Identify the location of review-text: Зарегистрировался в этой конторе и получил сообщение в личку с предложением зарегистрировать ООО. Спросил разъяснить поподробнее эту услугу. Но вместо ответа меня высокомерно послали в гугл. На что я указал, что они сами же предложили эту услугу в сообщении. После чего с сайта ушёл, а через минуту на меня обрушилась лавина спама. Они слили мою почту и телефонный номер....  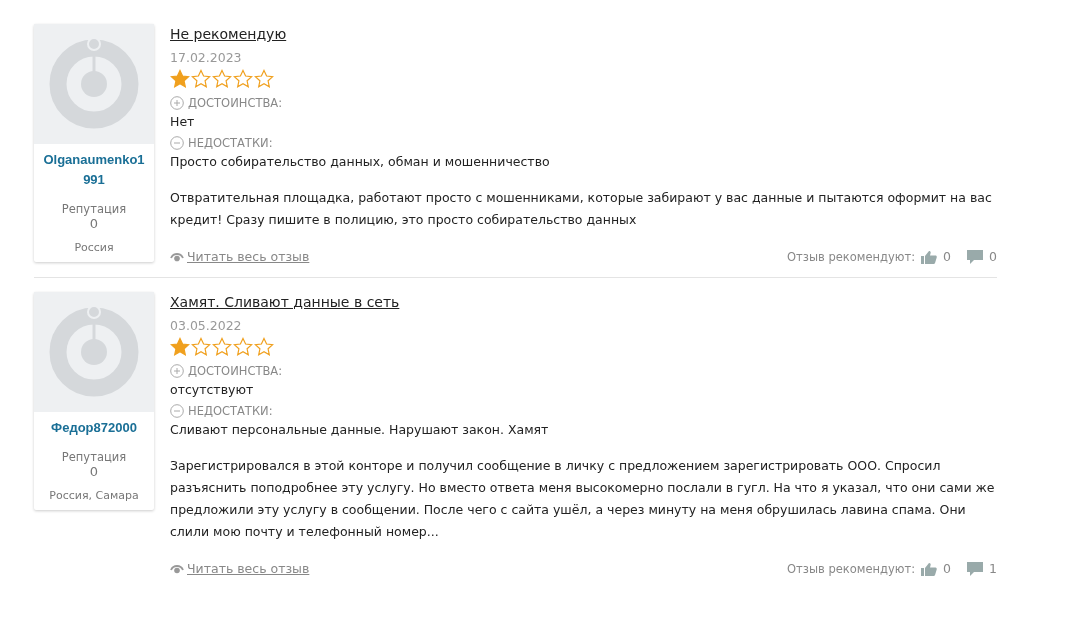
(583, 499).